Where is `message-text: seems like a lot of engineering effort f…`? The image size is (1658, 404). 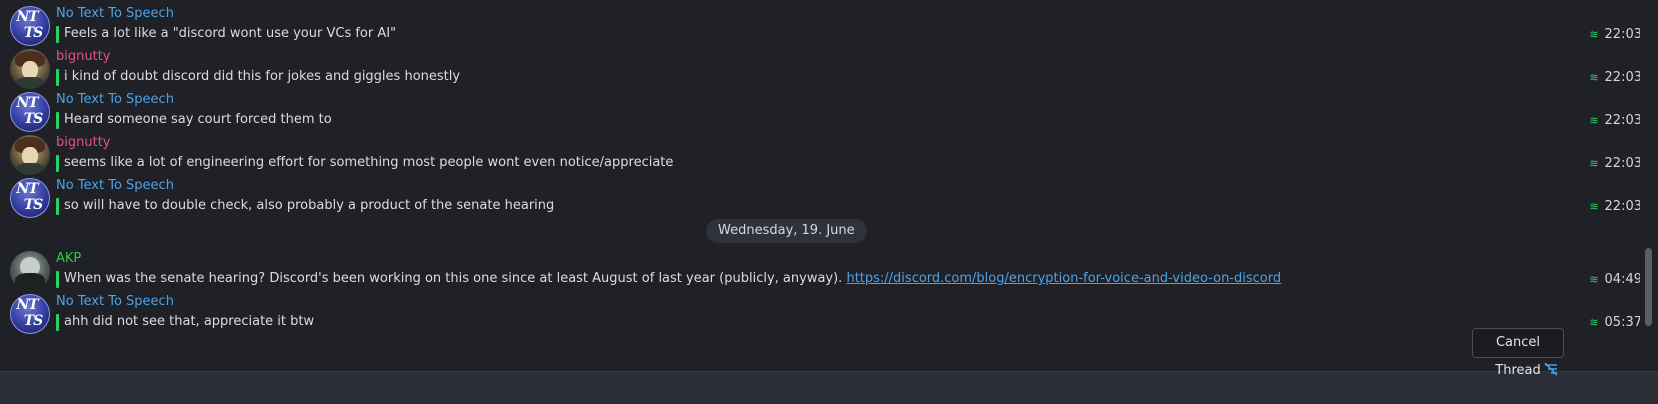 message-text: seems like a lot of engineering effort f… is located at coordinates (369, 162).